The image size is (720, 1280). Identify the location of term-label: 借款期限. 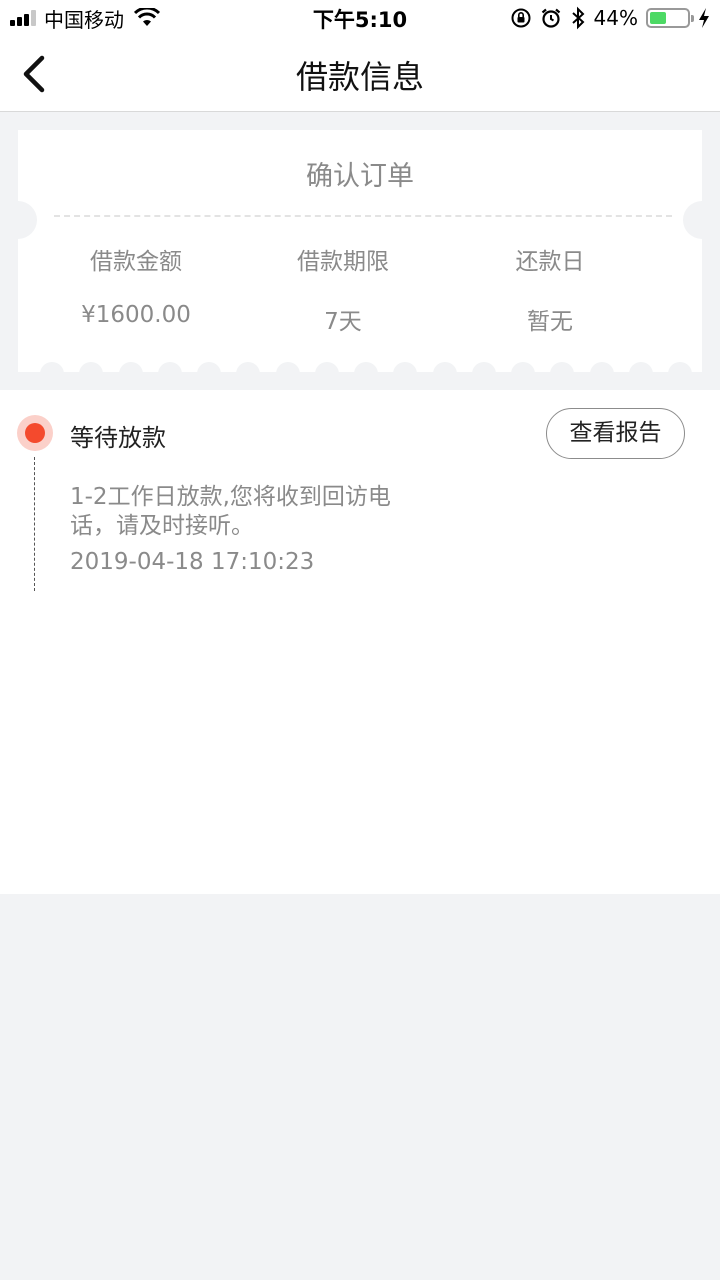
(343, 262).